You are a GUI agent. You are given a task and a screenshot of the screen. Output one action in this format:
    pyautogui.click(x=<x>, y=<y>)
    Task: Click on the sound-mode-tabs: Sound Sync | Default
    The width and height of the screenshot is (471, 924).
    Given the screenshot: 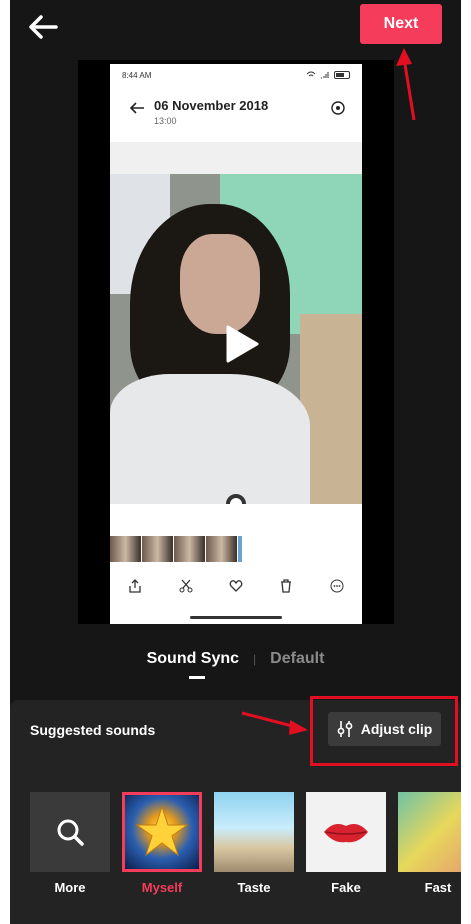 What is the action you would take?
    pyautogui.click(x=235, y=659)
    